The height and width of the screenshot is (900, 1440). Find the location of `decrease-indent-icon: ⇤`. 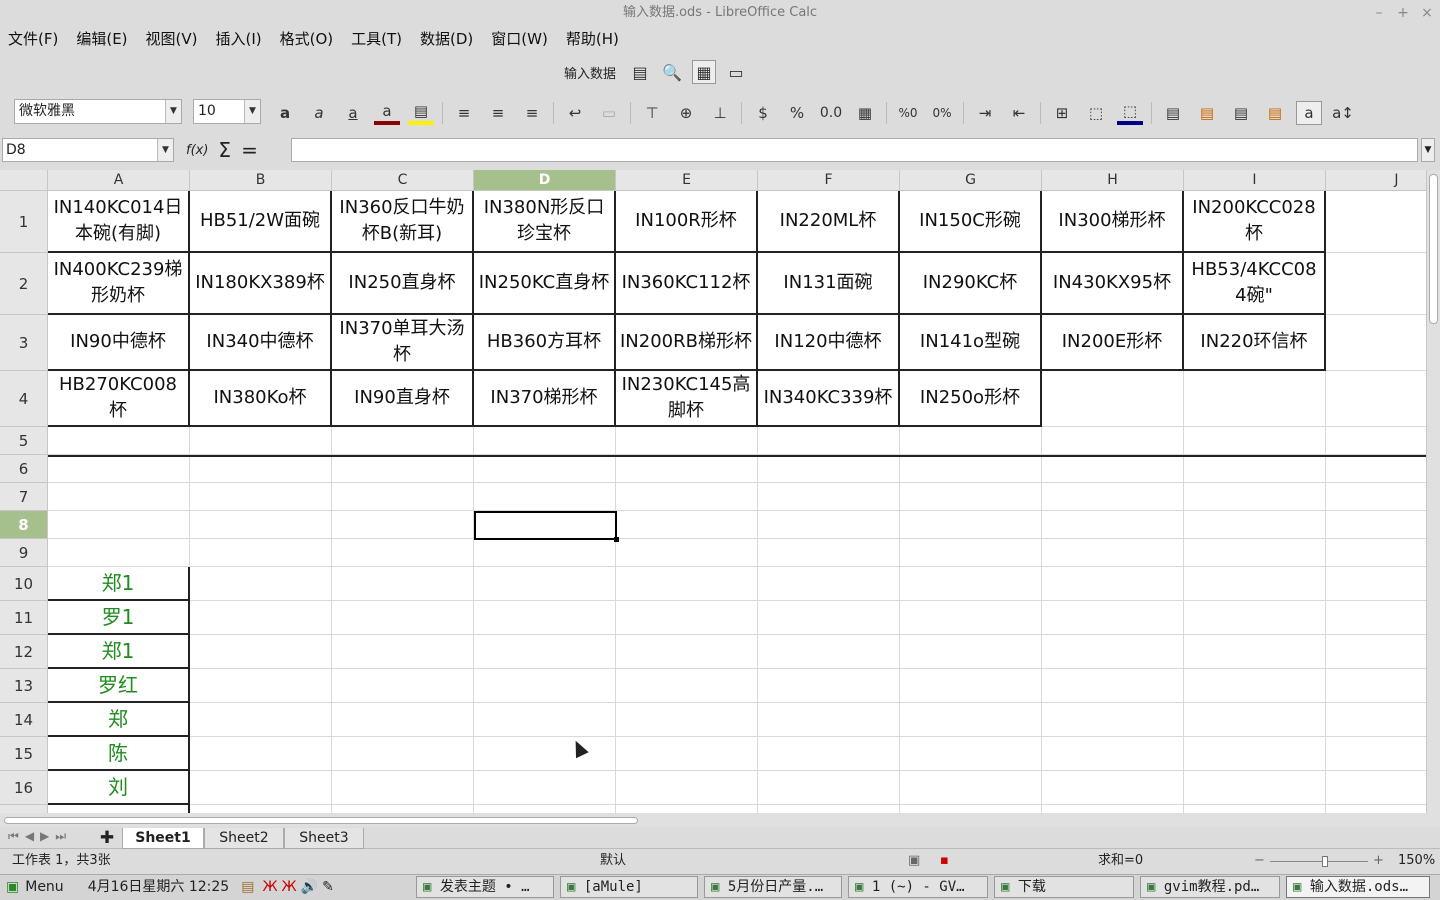

decrease-indent-icon: ⇤ is located at coordinates (1019, 113).